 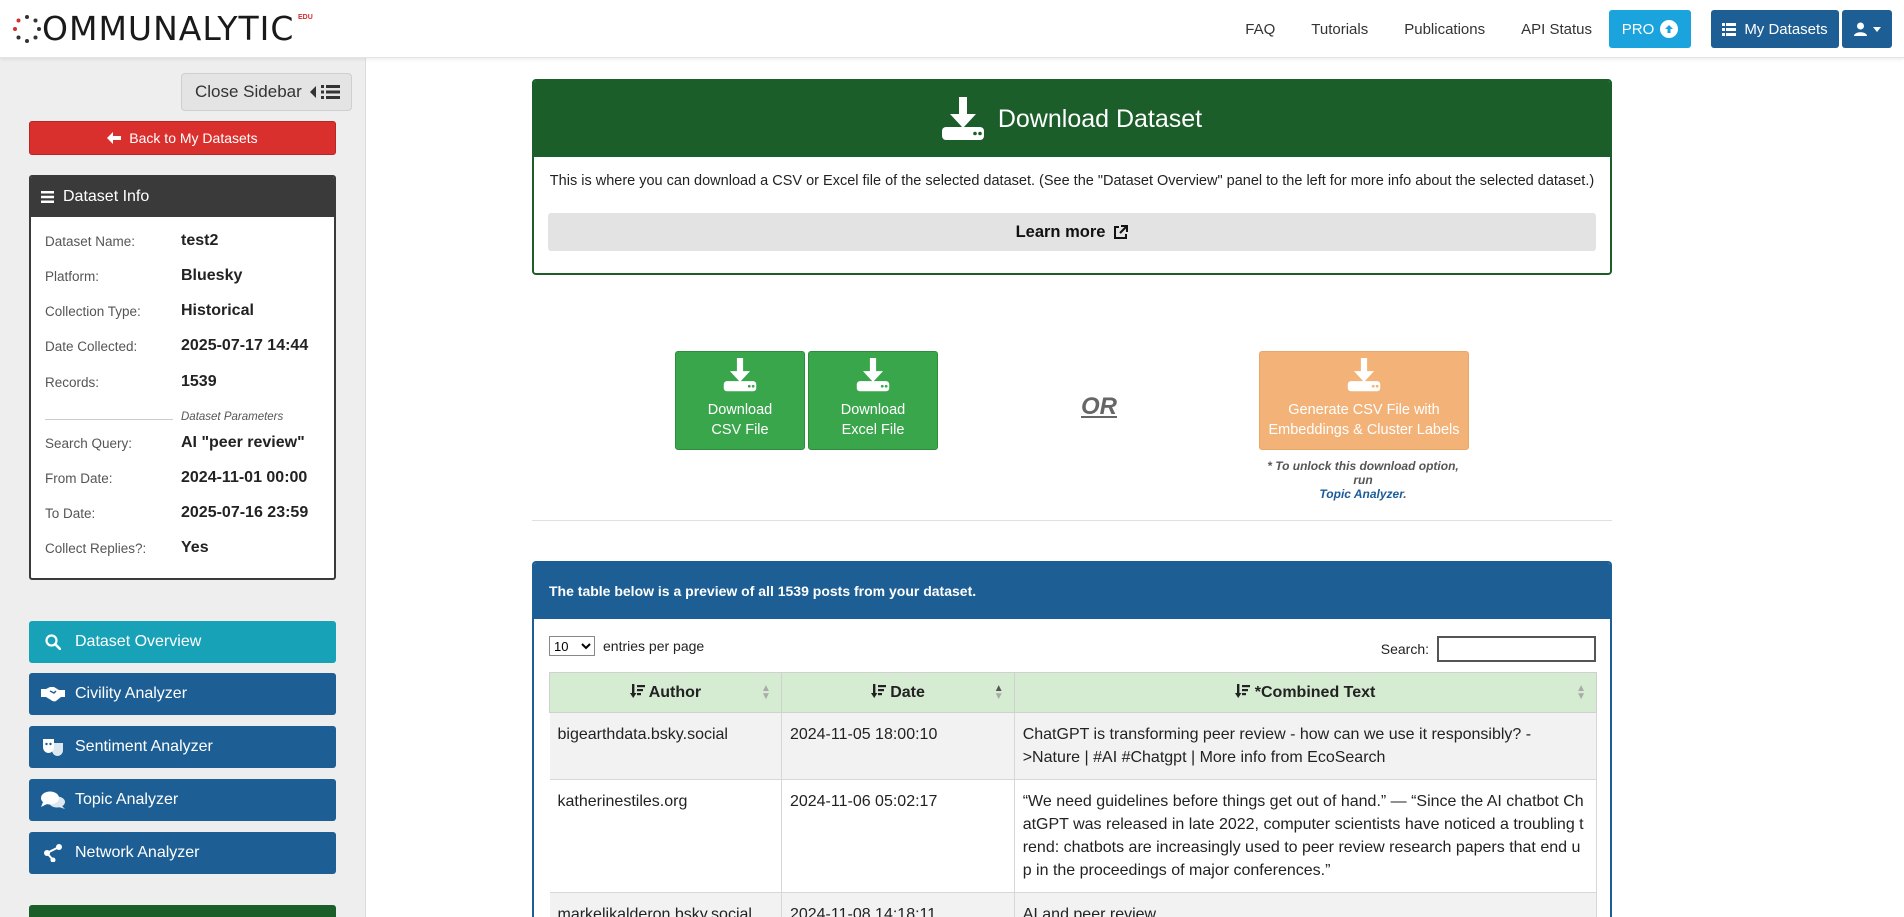 What do you see at coordinates (217, 310) in the screenshot?
I see `info-value: Historical` at bounding box center [217, 310].